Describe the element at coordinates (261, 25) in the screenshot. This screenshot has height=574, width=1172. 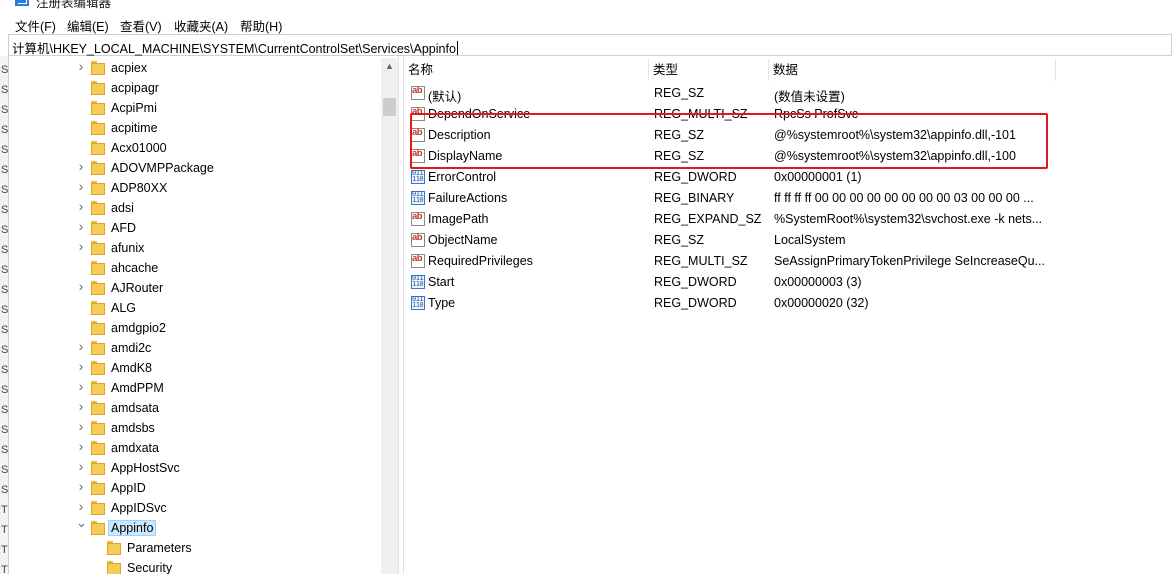
I see `menu-help: 帮助(H)` at that location.